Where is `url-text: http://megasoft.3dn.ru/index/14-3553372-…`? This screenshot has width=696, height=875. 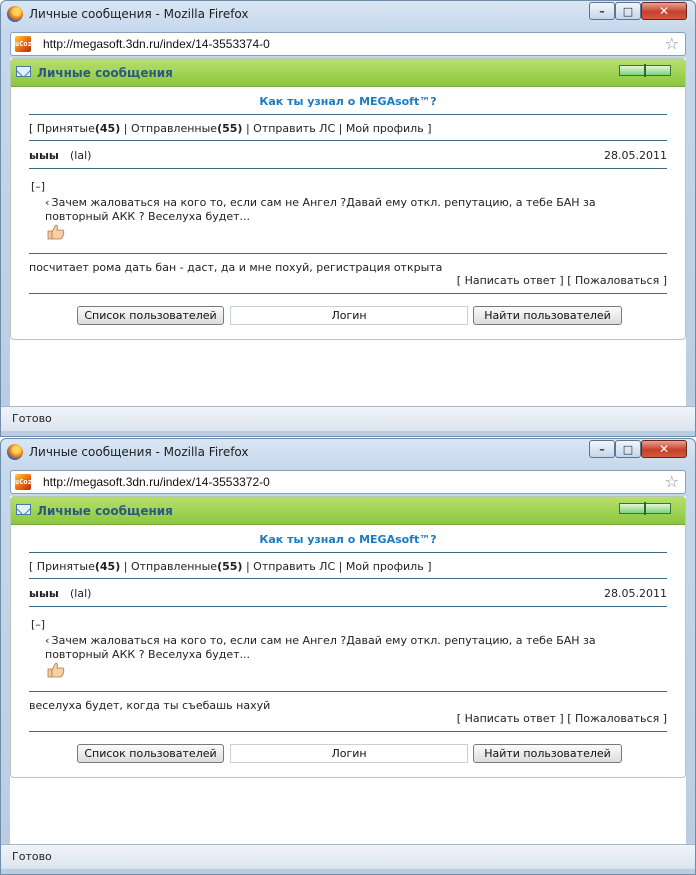 url-text: http://megasoft.3dn.ru/index/14-3553372-… is located at coordinates (156, 482).